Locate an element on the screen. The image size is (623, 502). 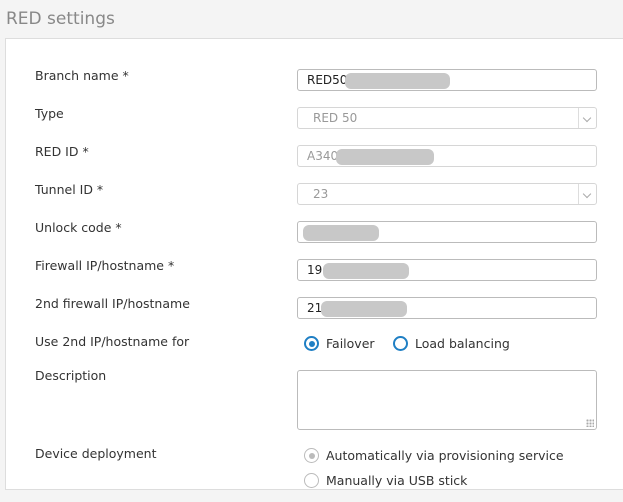
radio-unselected-icon is located at coordinates (400, 343).